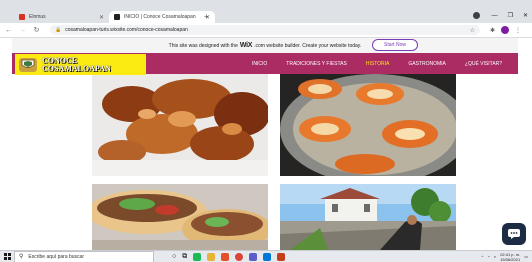 This screenshot has width=532, height=262. What do you see at coordinates (378, 64) in the screenshot?
I see `nav-historia: HISTORIA` at bounding box center [378, 64].